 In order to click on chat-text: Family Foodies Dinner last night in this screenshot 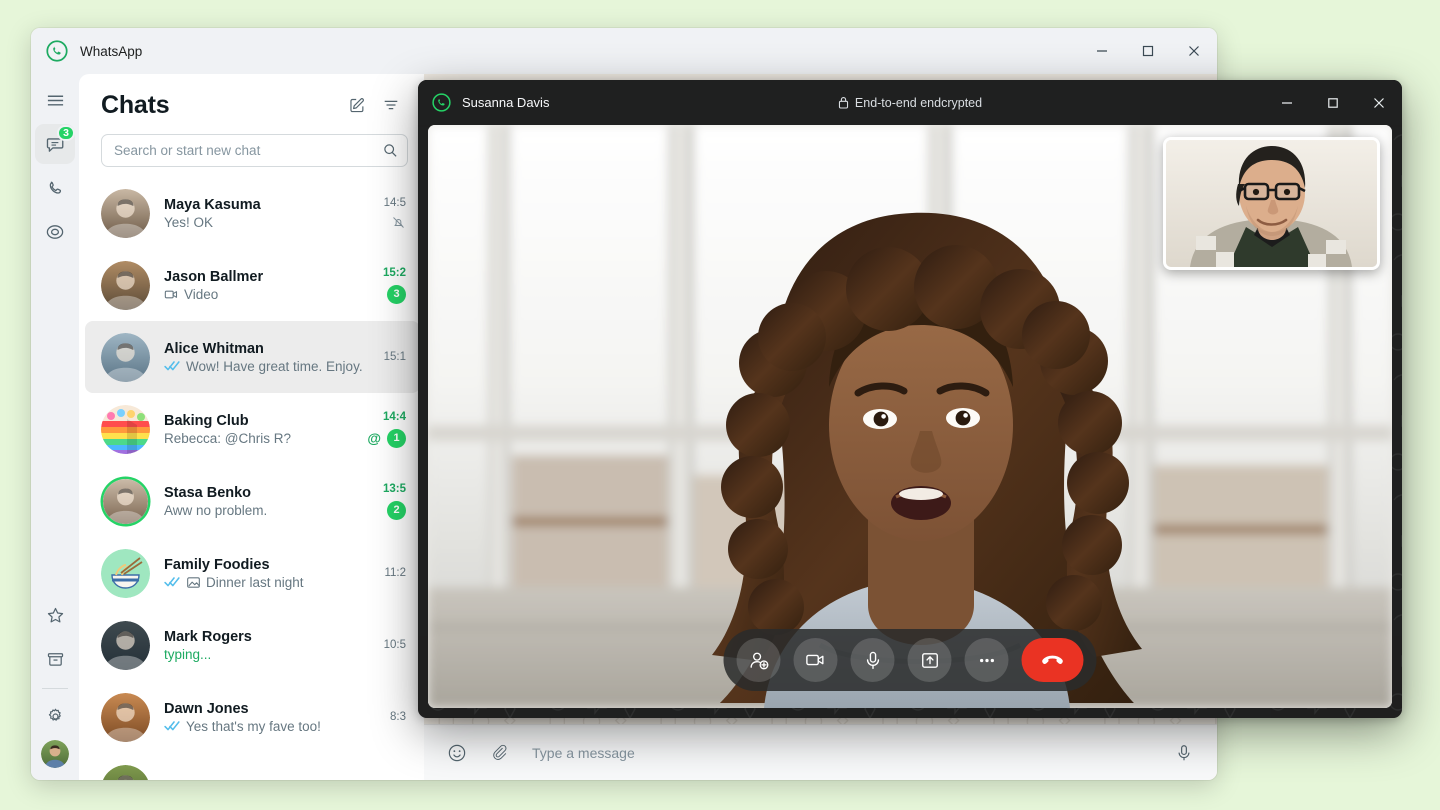, I will do `click(271, 573)`.